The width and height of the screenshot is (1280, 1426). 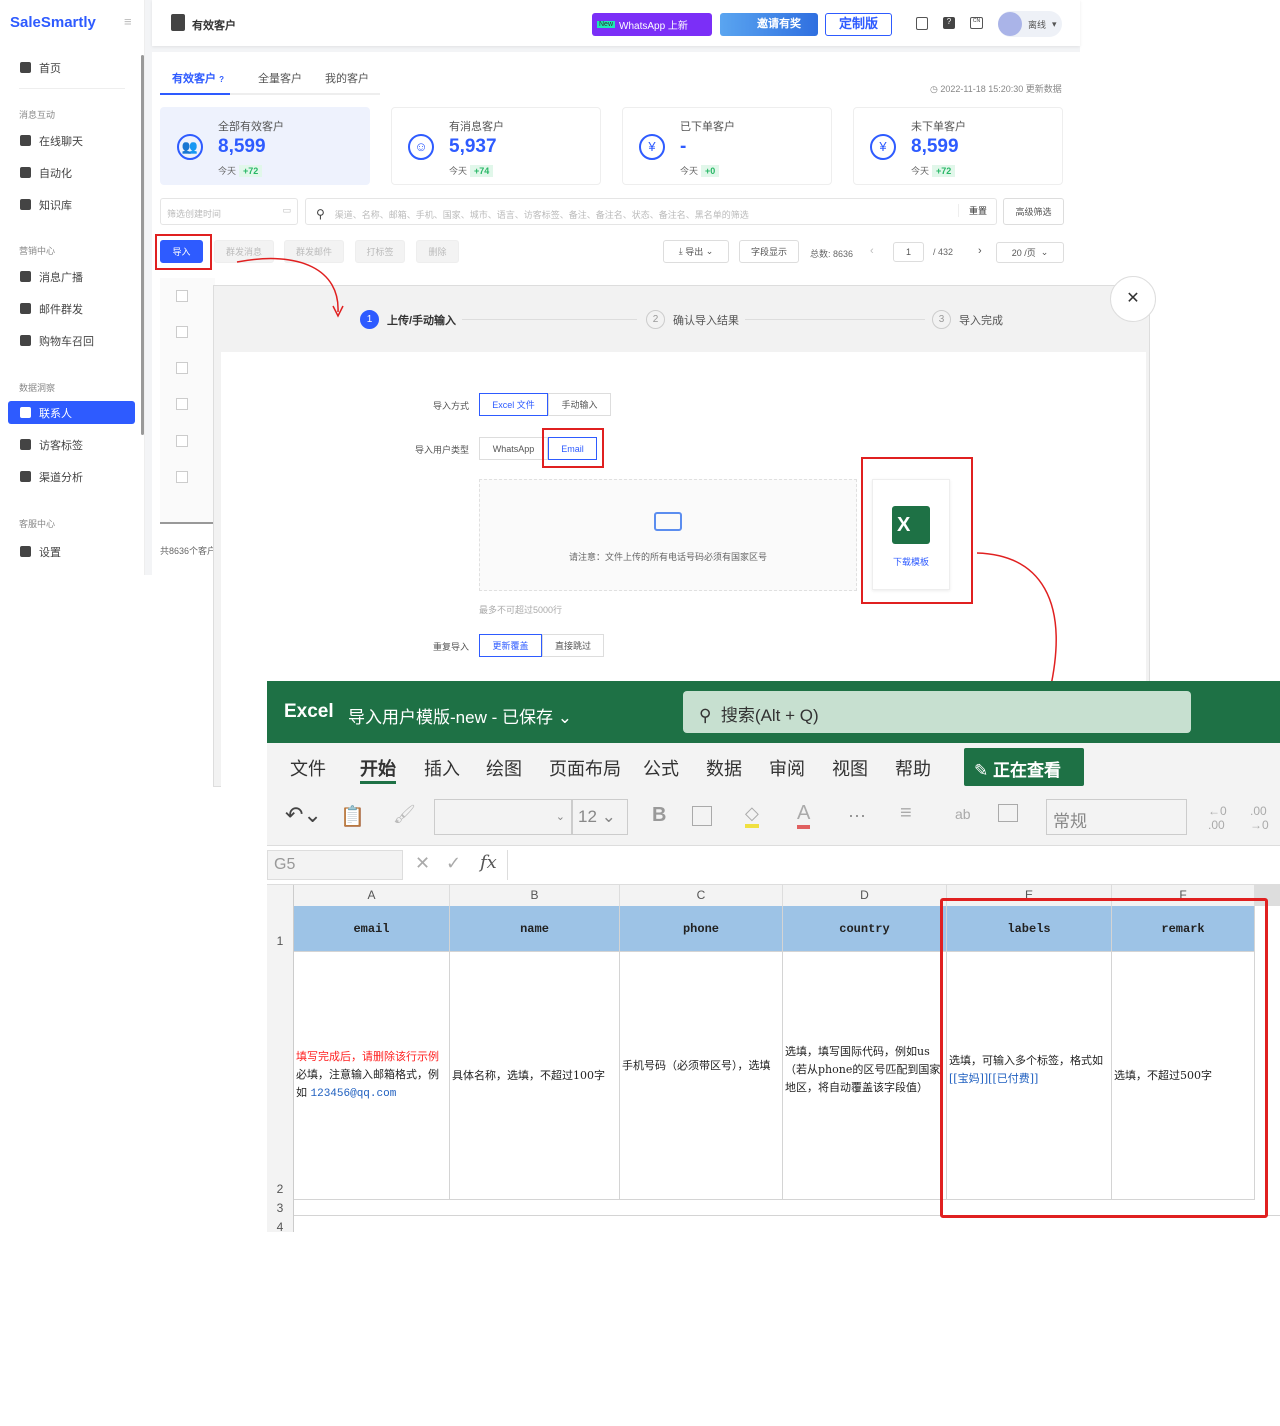 What do you see at coordinates (1016, 621) in the screenshot?
I see `arrow-template-to-excel` at bounding box center [1016, 621].